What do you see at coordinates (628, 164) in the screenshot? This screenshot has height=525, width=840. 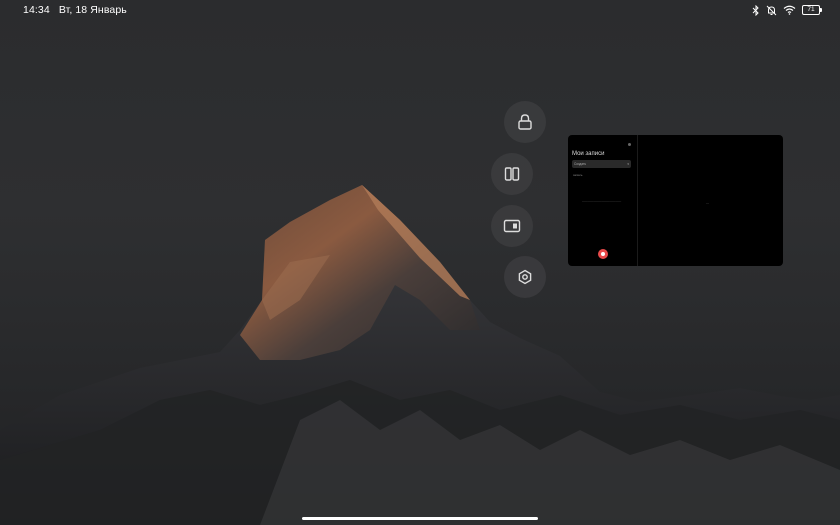 I see `chevron-down-icon: ▾` at bounding box center [628, 164].